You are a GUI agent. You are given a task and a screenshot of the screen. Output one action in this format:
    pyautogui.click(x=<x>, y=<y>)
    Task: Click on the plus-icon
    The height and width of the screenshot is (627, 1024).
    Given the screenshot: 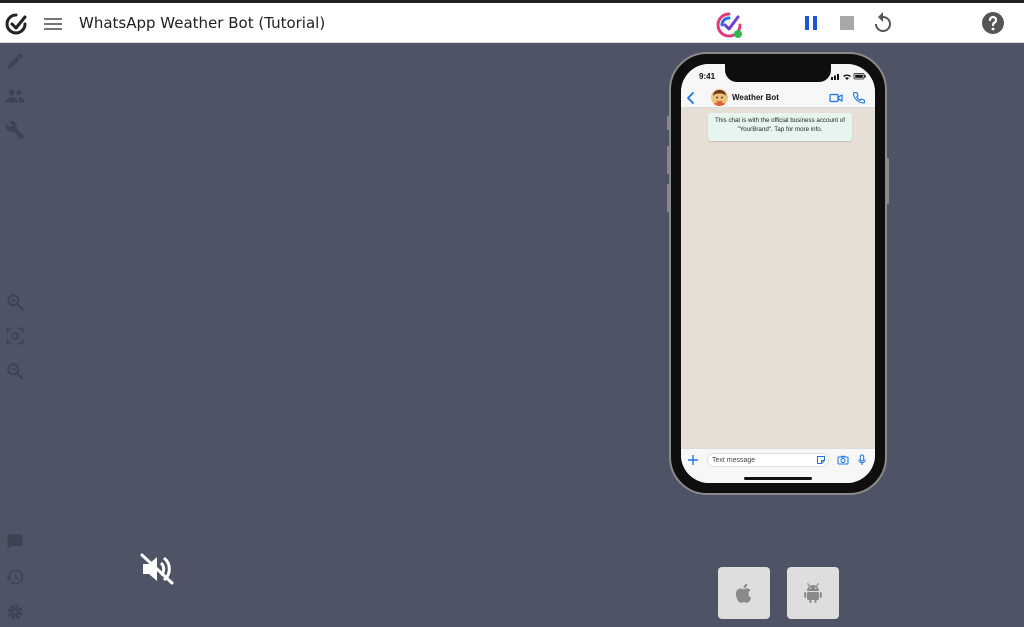 What is the action you would take?
    pyautogui.click(x=693, y=460)
    